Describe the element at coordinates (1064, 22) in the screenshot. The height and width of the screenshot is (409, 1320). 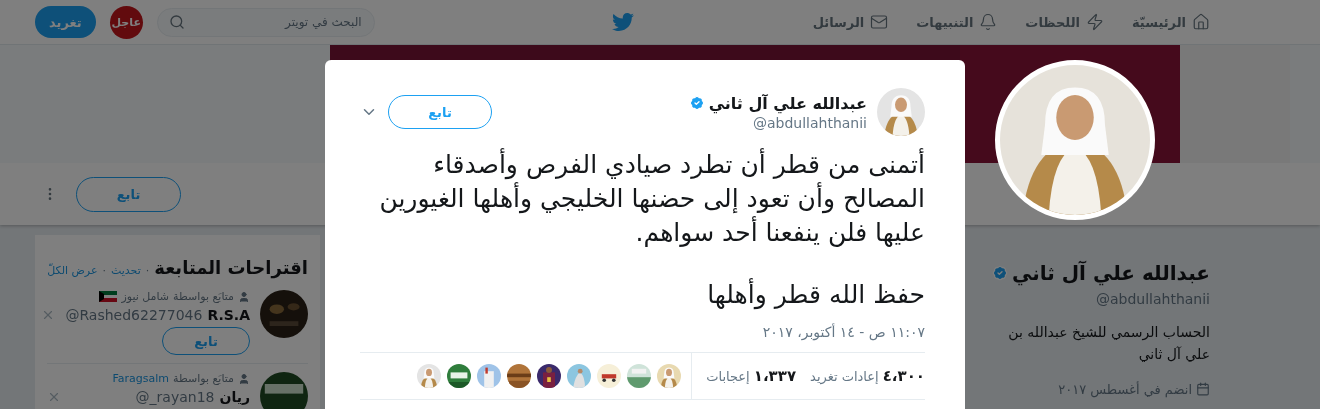
I see `nav-tab: اللحظات` at that location.